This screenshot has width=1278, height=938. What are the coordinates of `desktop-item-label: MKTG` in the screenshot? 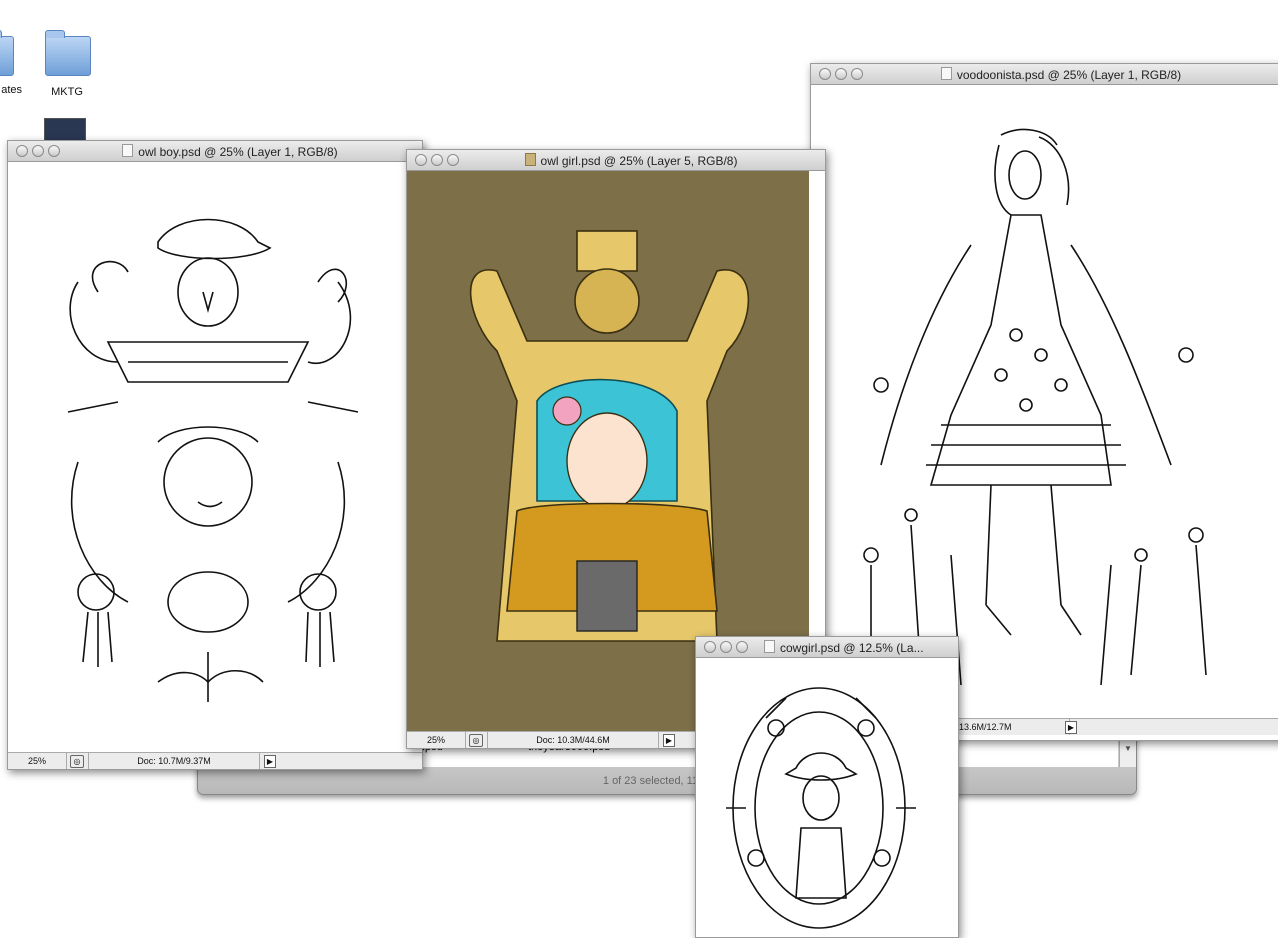 It's located at (67, 92).